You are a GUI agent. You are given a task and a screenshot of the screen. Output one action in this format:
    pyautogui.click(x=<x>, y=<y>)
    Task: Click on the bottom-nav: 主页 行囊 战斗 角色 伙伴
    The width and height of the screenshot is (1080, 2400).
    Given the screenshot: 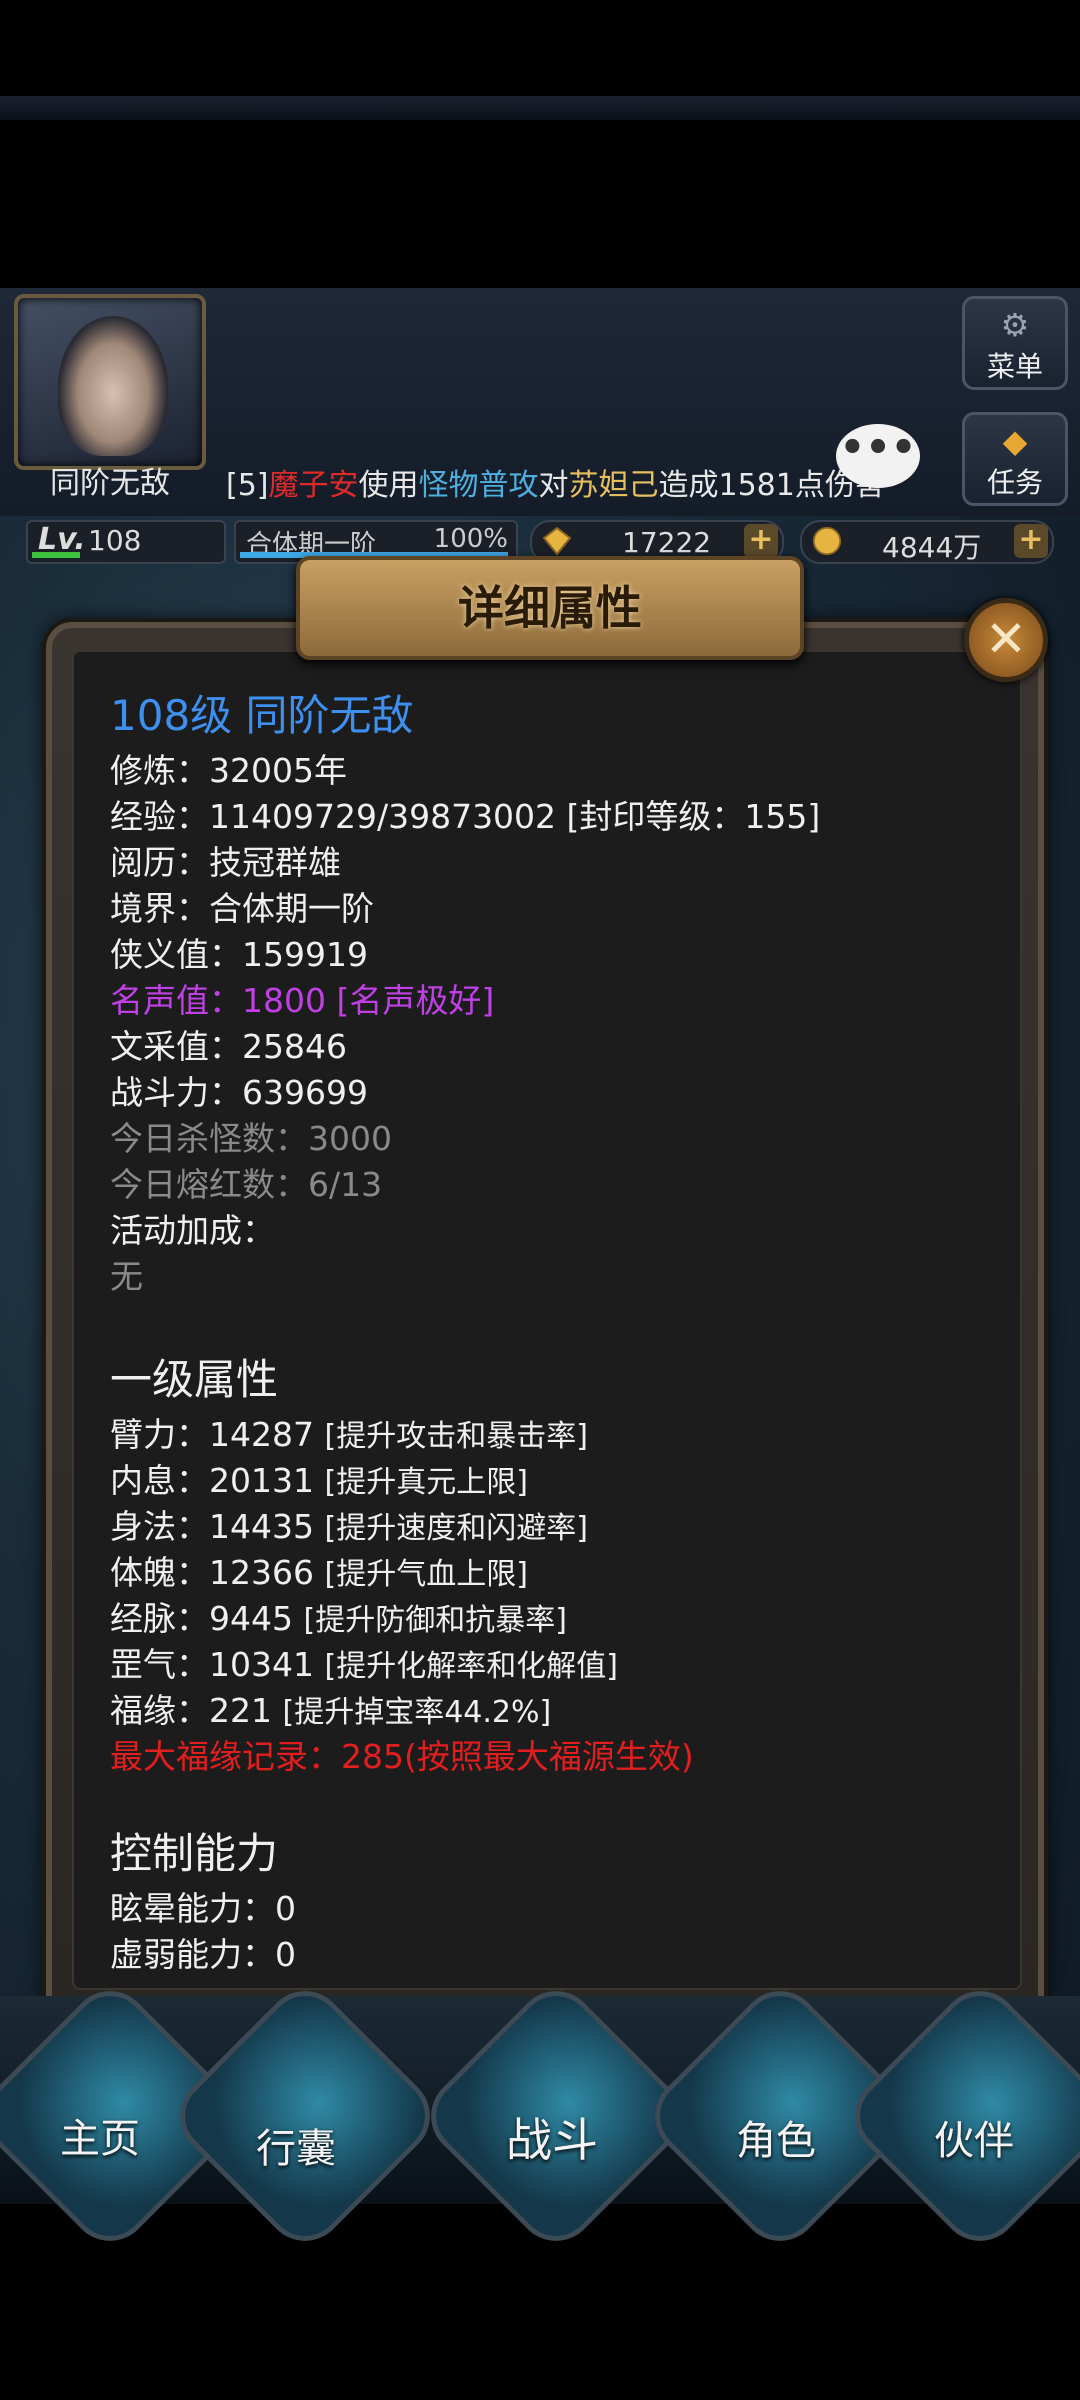 What is the action you would take?
    pyautogui.click(x=540, y=2116)
    